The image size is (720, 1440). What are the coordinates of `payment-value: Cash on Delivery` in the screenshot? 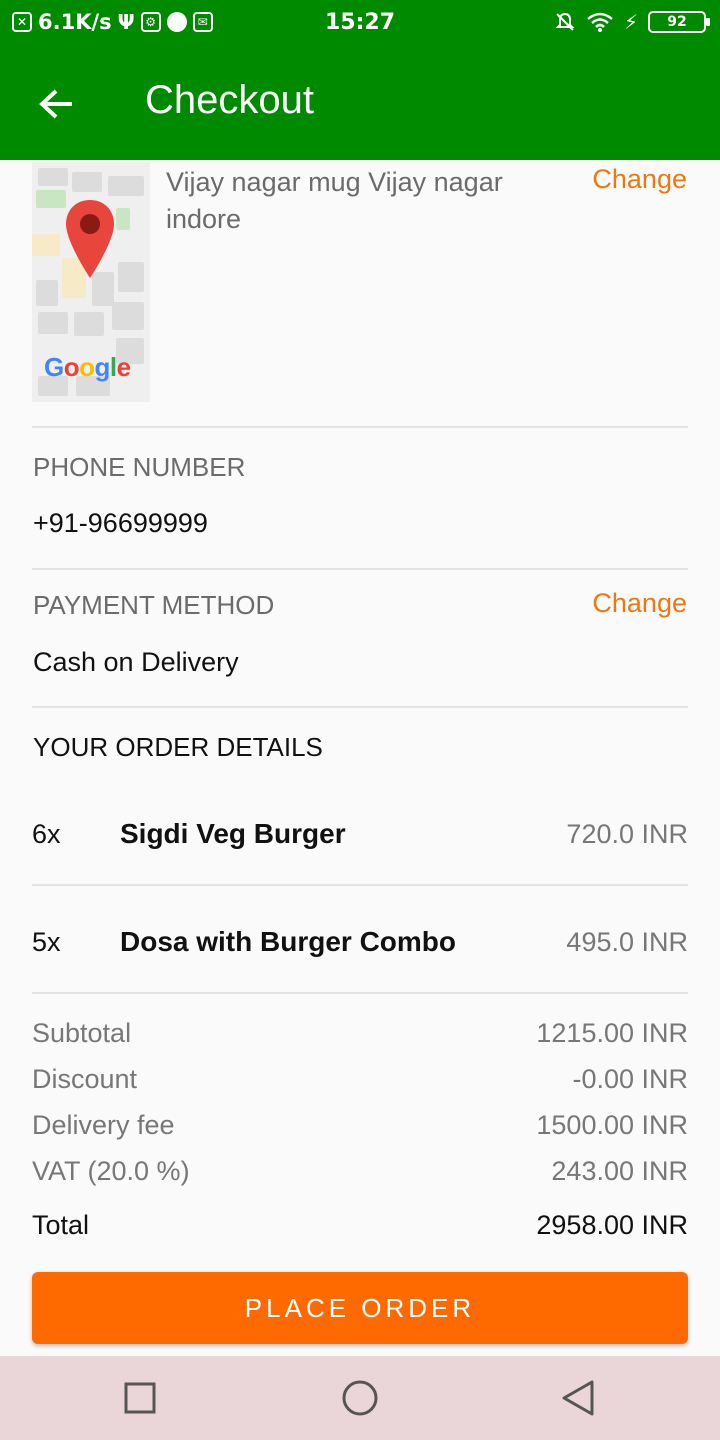 It's located at (136, 662).